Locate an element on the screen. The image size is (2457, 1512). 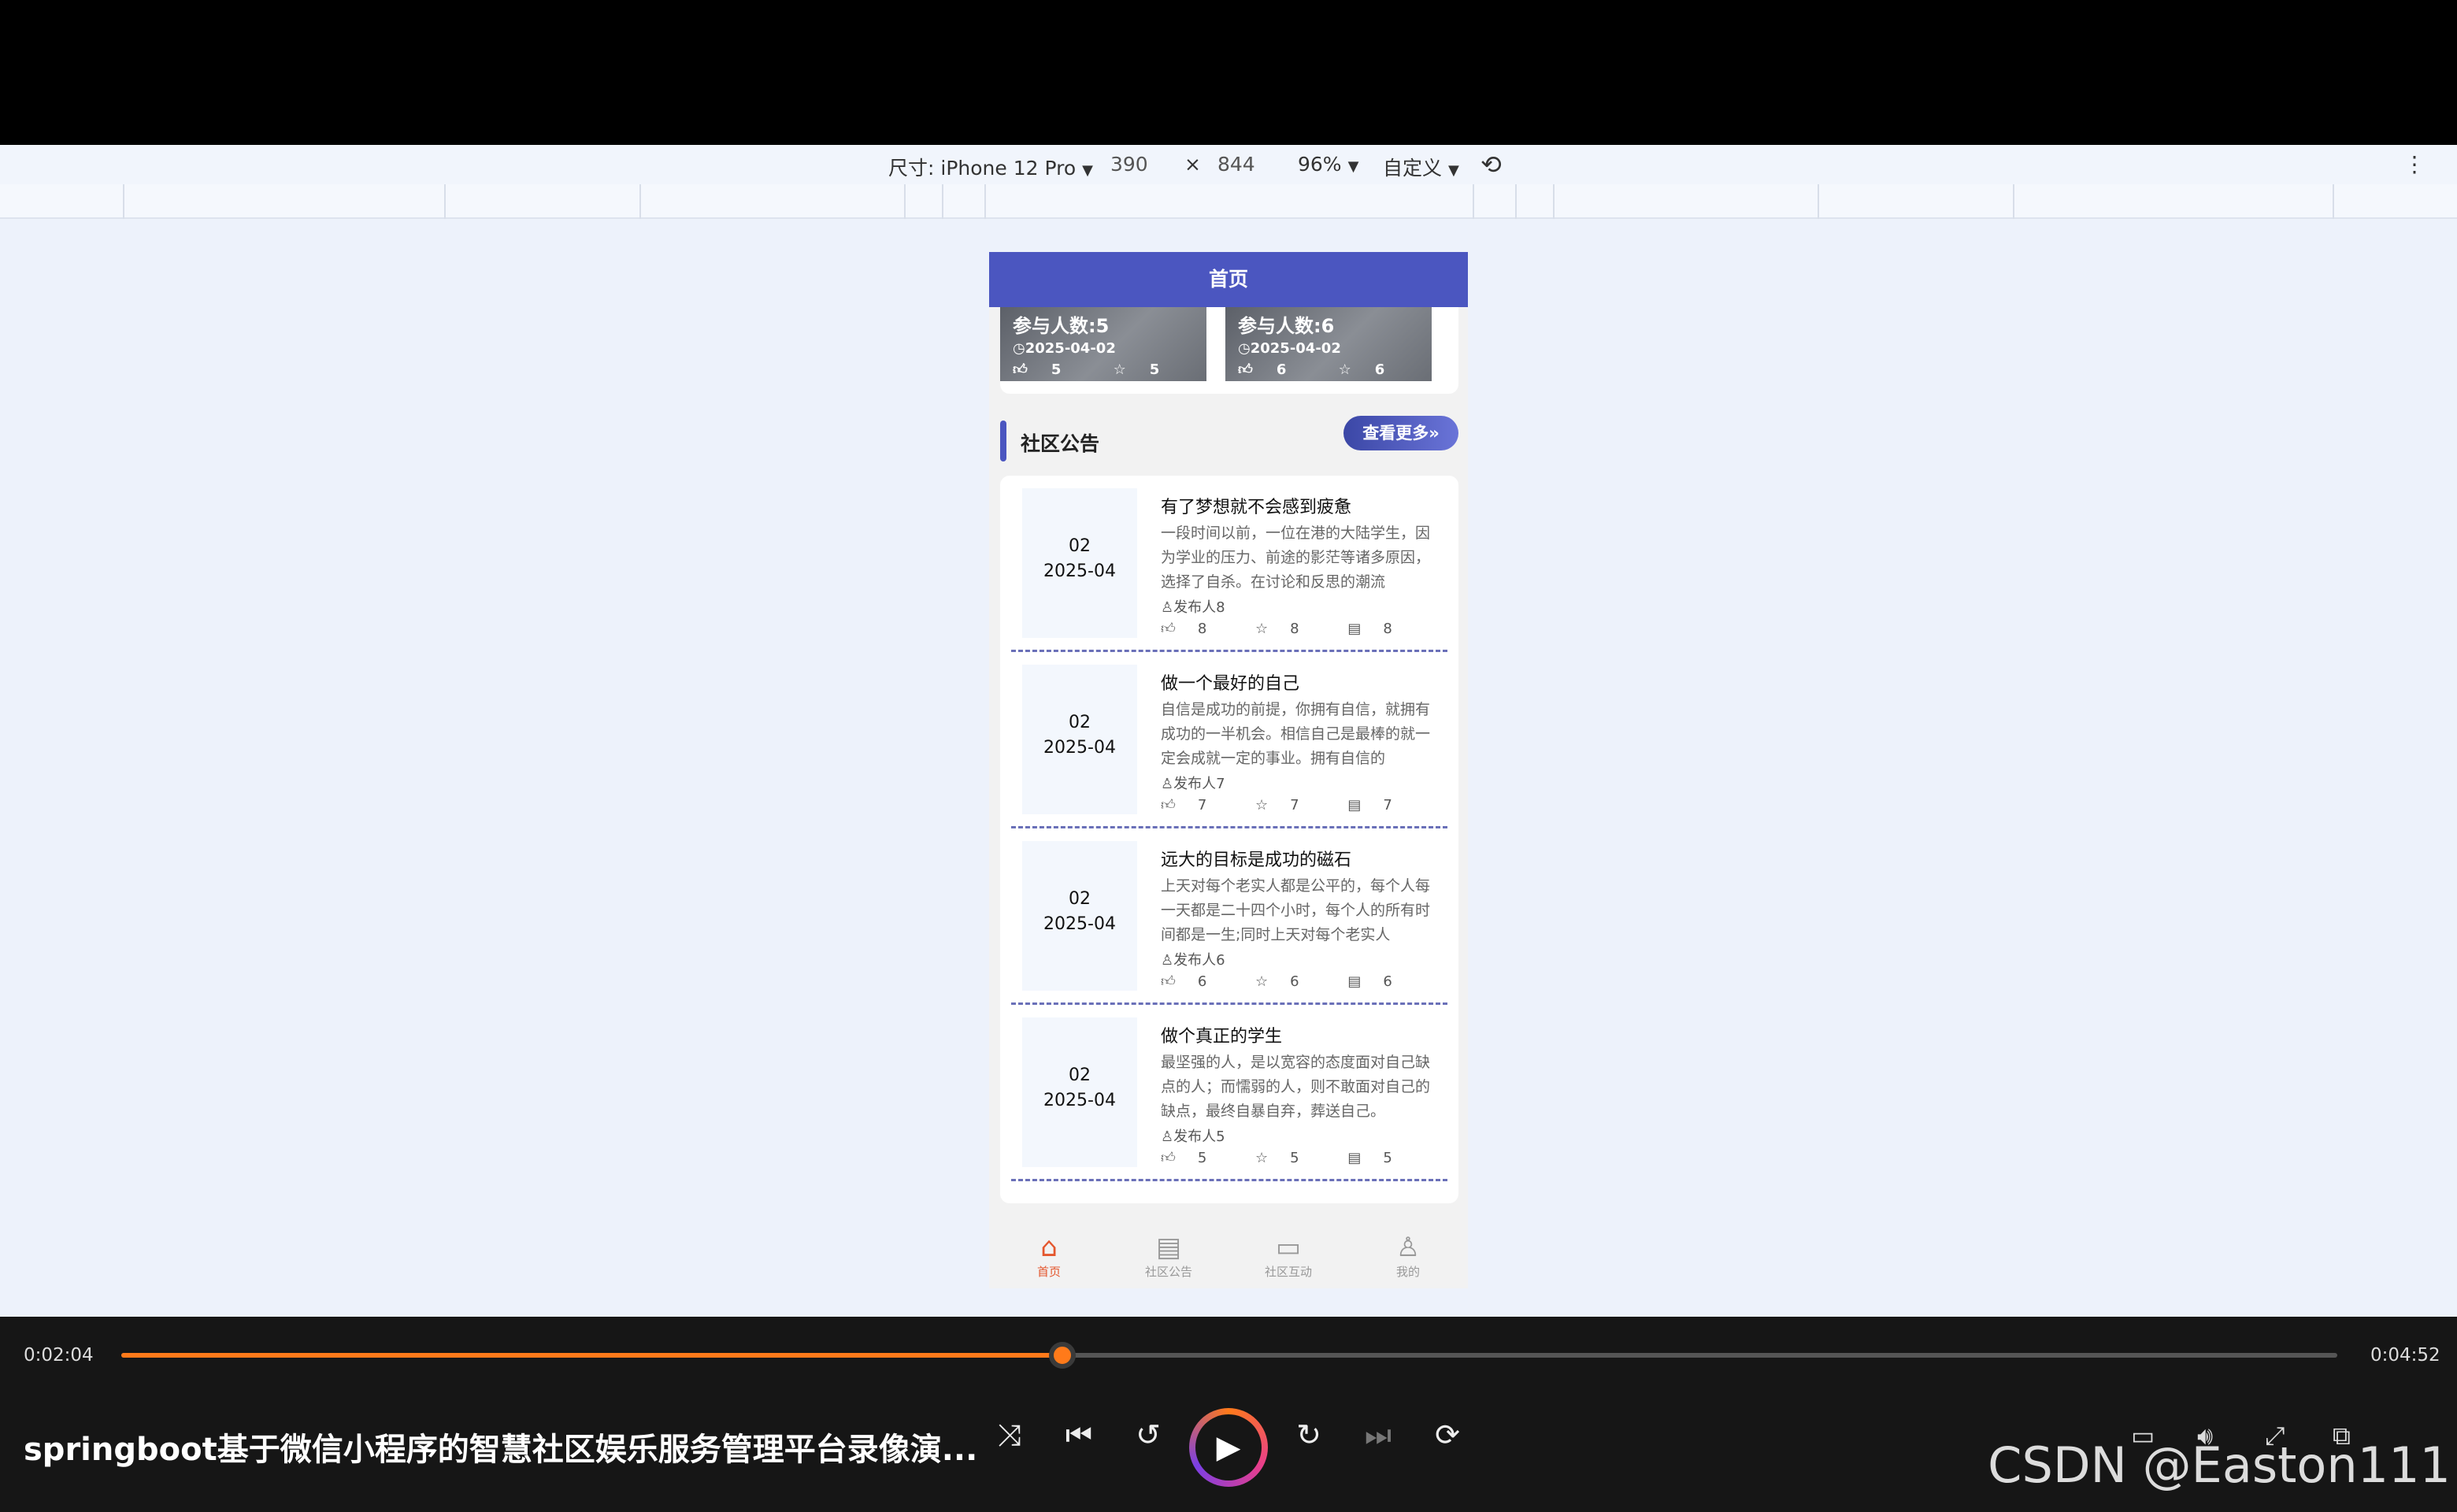
section-title: 社区公告 is located at coordinates (1060, 443).